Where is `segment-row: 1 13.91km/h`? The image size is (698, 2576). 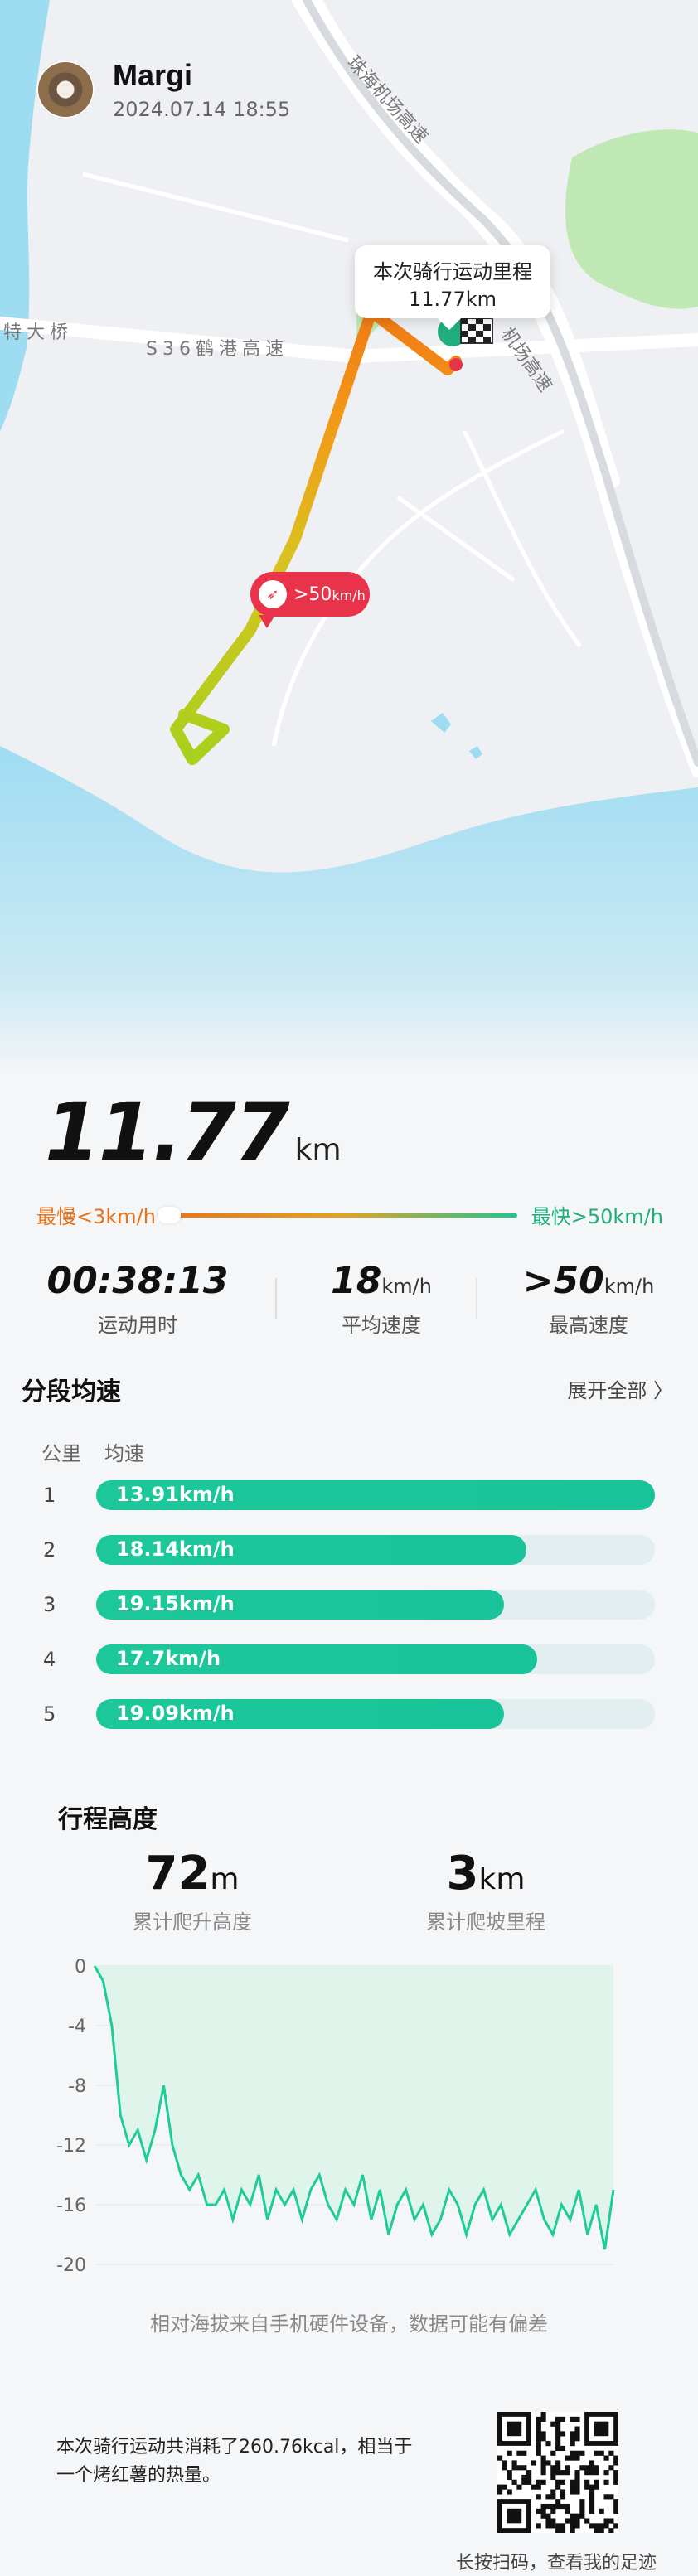 segment-row: 1 13.91km/h is located at coordinates (349, 1496).